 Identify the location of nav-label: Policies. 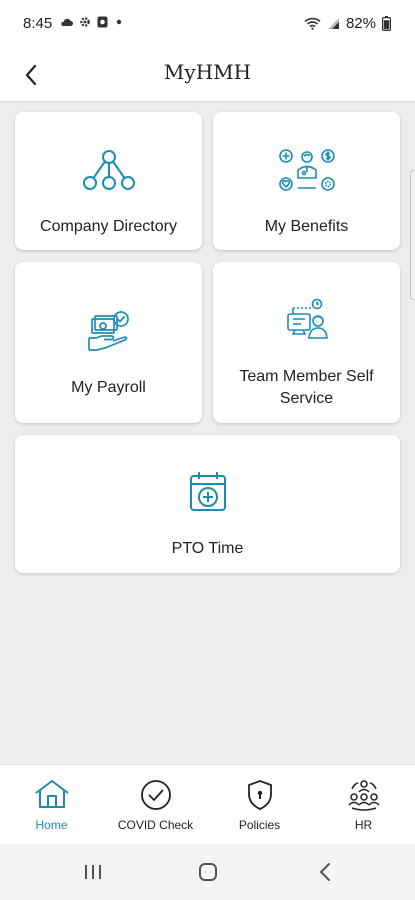
(259, 825).